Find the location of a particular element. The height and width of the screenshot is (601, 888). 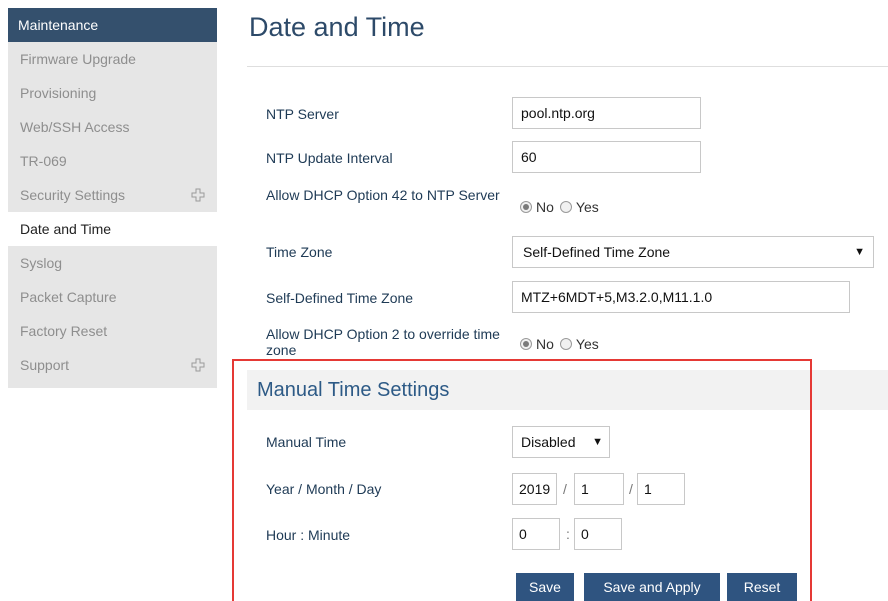

dhcp42-radio-group: No Yes is located at coordinates (562, 207).